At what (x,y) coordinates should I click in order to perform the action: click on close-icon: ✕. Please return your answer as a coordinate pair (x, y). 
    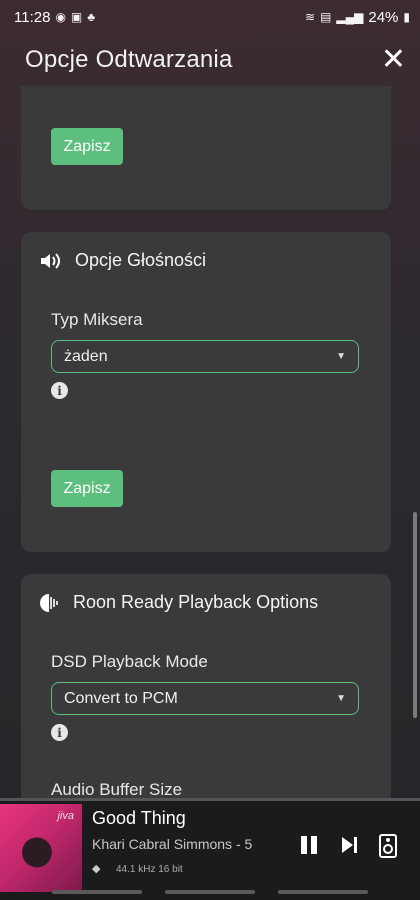
    Looking at the image, I should click on (393, 60).